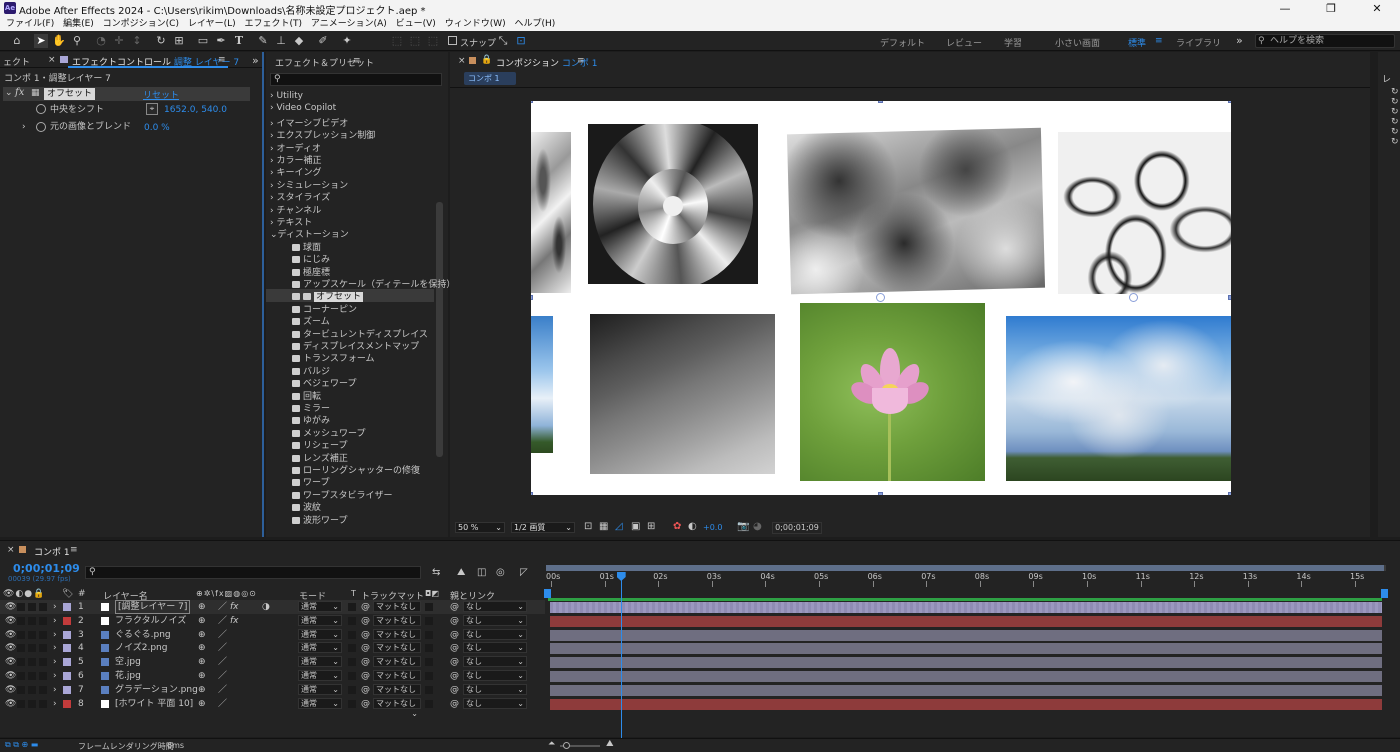 The image size is (1400, 752). What do you see at coordinates (322, 134) in the screenshot?
I see `effect-category: › エクスプレッション制御` at bounding box center [322, 134].